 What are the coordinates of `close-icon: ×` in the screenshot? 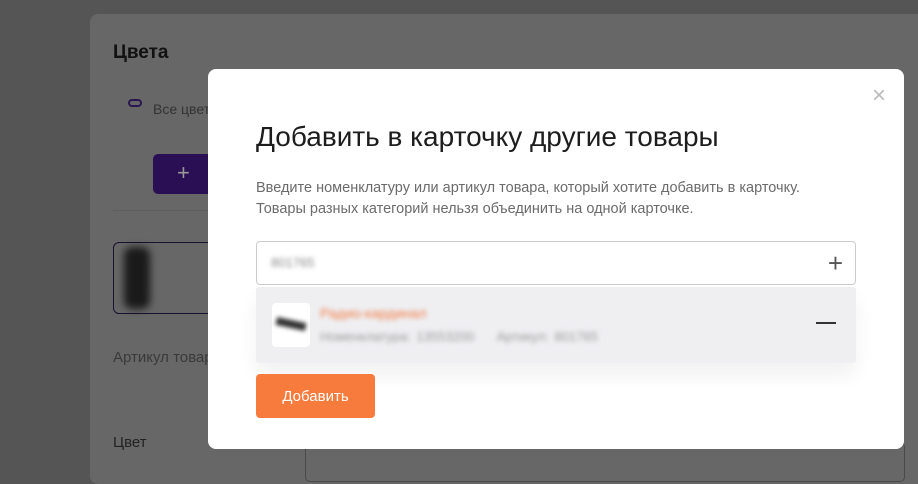 It's located at (879, 96).